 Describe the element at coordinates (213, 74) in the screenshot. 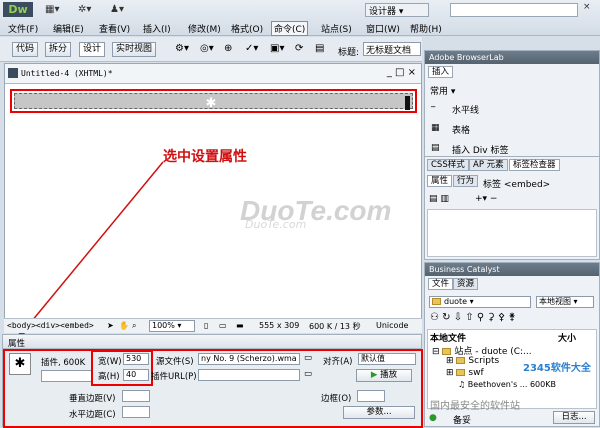

I see `document-tab: Untitled-4 (XHTML)* _ □ ×` at that location.